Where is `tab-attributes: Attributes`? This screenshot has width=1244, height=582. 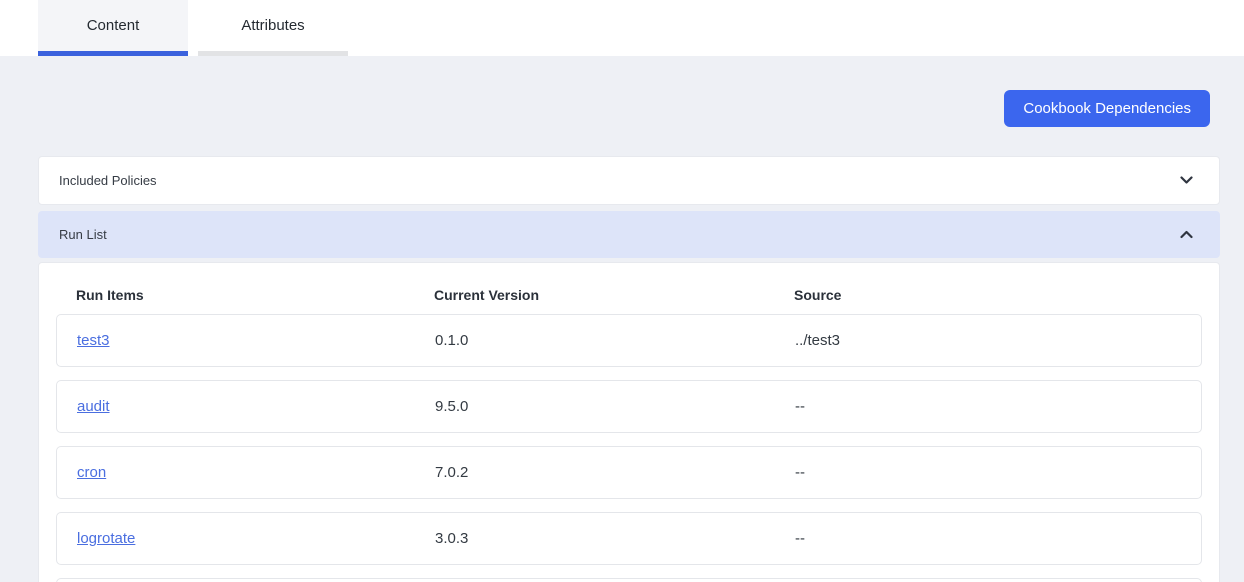 tab-attributes: Attributes is located at coordinates (273, 28).